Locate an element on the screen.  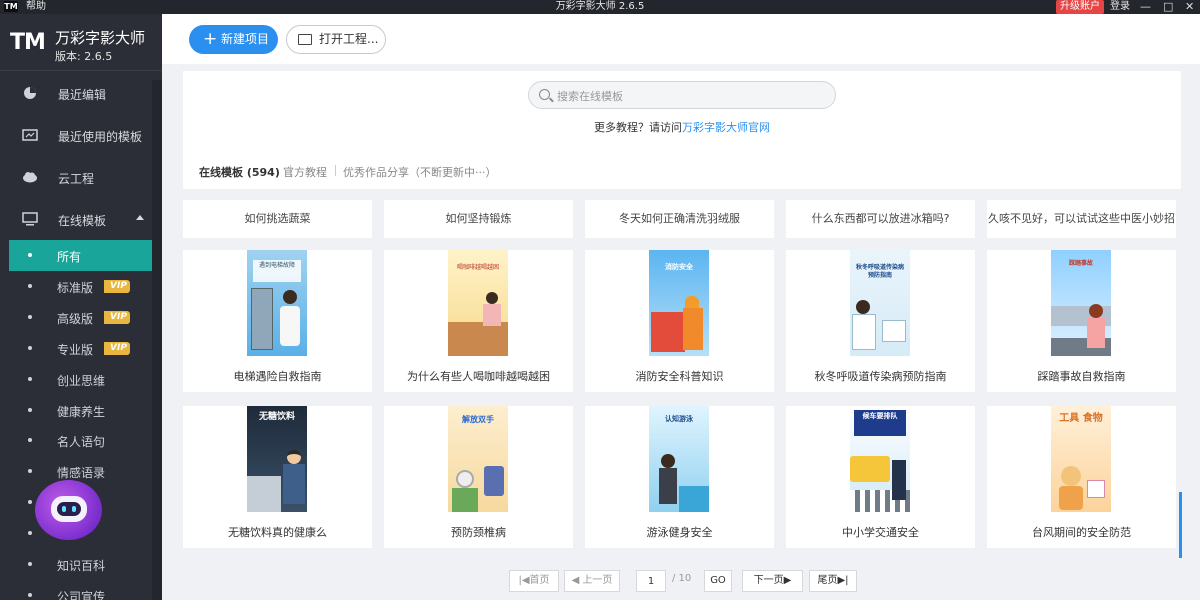
tutorial-hint: 更多教程？请访问万彩字影大师官网 is located at coordinates (682, 127).